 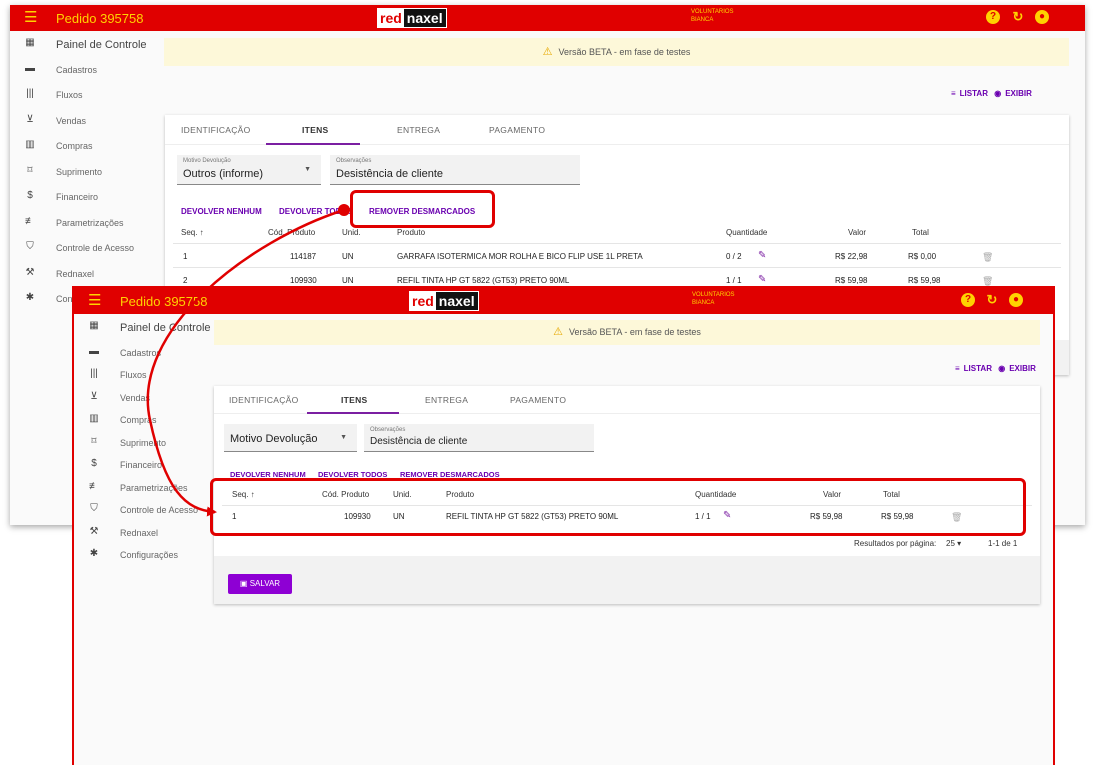 I want to click on connector-arrow, so click(x=248, y=360).